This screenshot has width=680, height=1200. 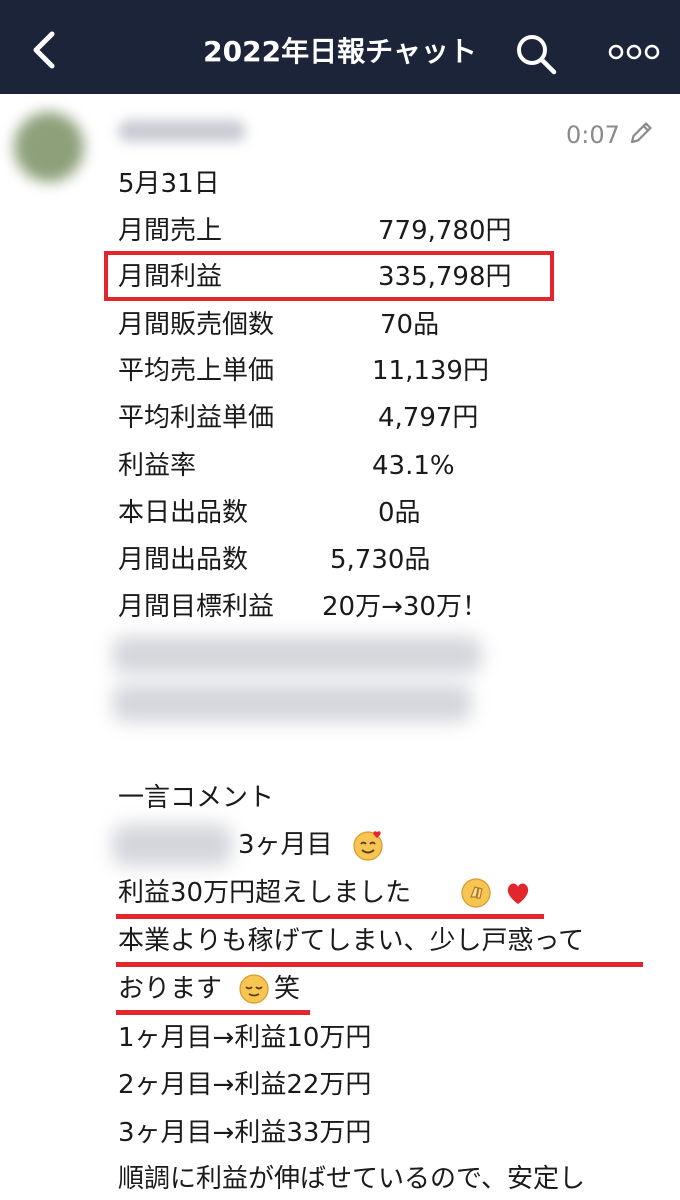 I want to click on comment-heading: 一言コメント, so click(x=196, y=798).